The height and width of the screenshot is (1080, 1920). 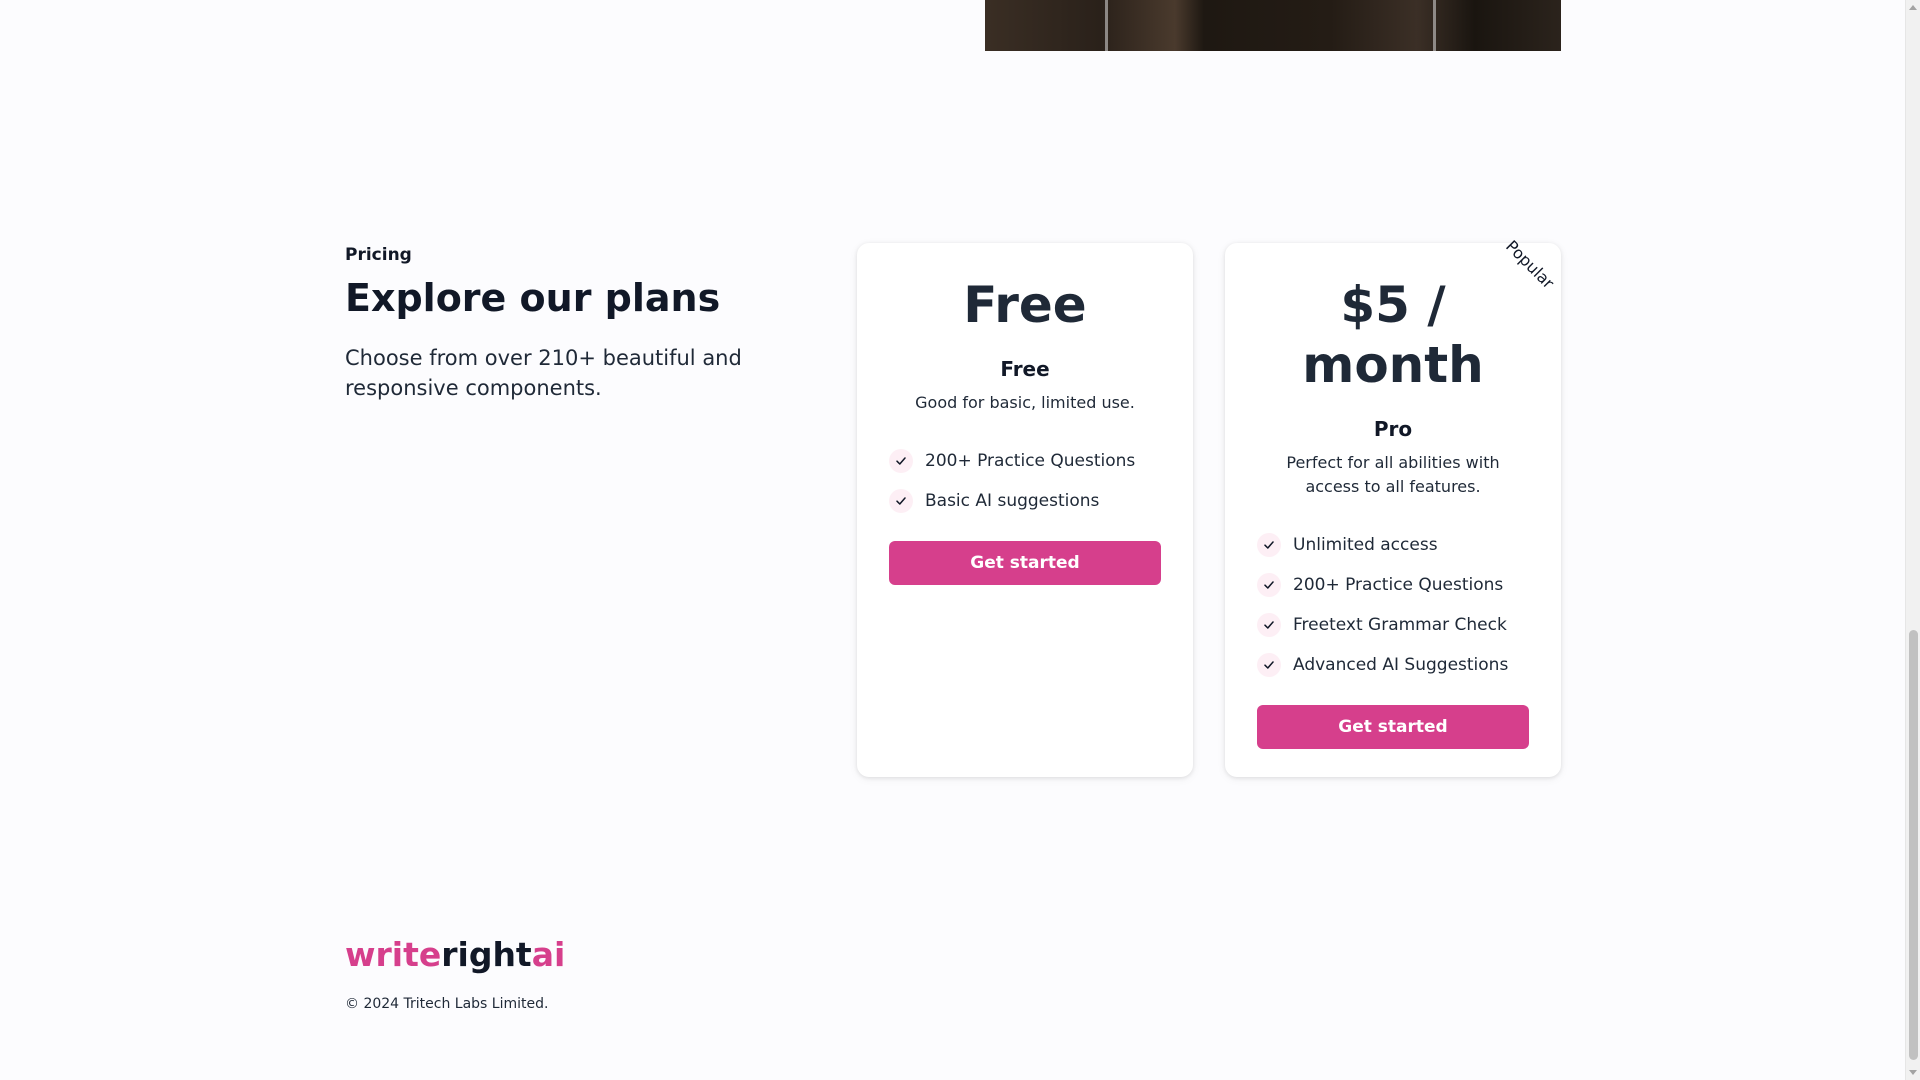 What do you see at coordinates (378, 255) in the screenshot?
I see `pricing-eyebrow: Pricing` at bounding box center [378, 255].